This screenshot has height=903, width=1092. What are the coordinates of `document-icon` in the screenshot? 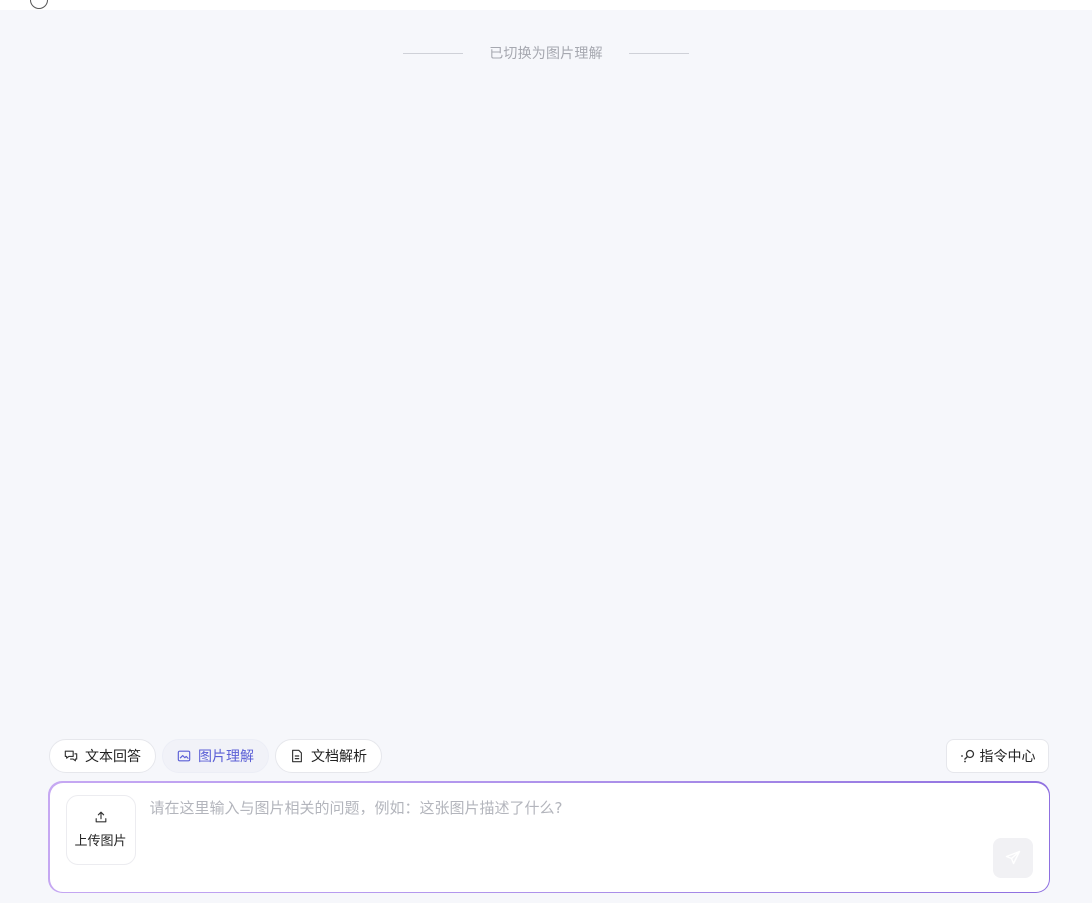 It's located at (297, 756).